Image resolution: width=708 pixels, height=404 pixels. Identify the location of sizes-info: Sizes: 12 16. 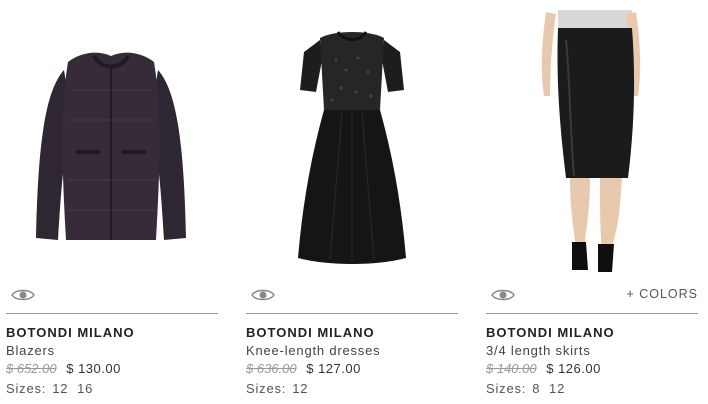
(49, 388).